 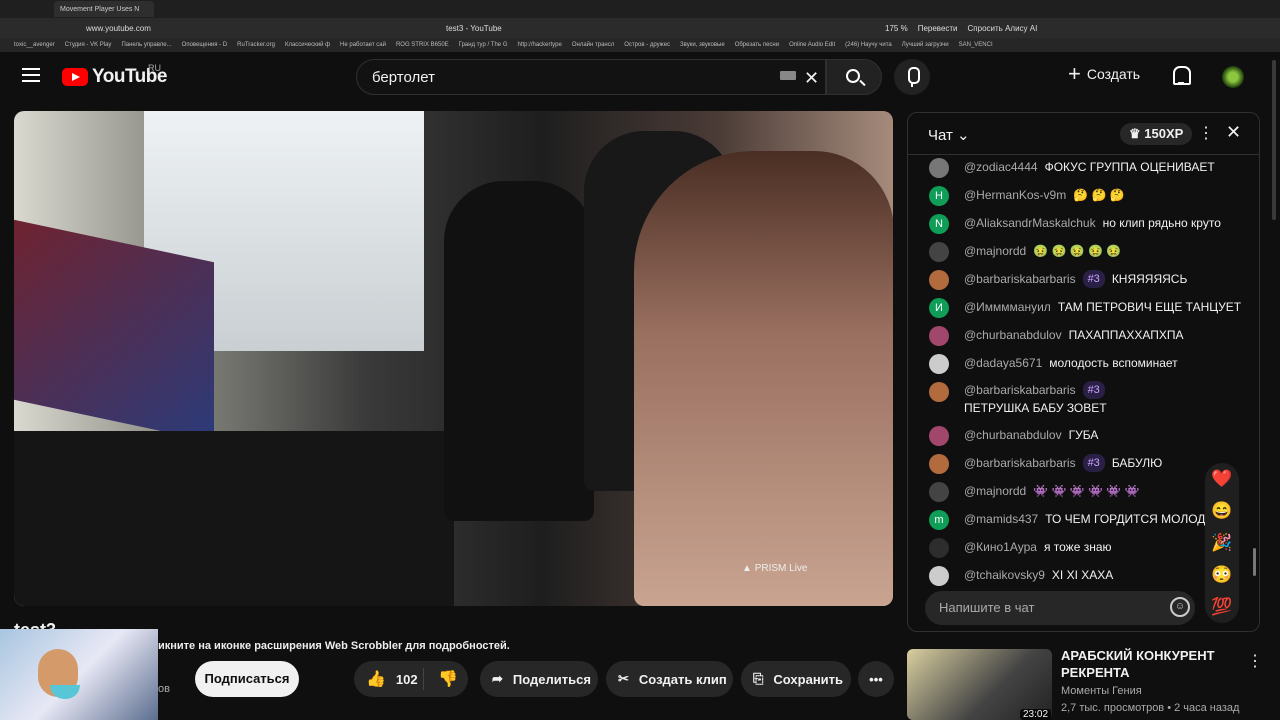 I want to click on notifications-bell-icon, so click(x=1181, y=76).